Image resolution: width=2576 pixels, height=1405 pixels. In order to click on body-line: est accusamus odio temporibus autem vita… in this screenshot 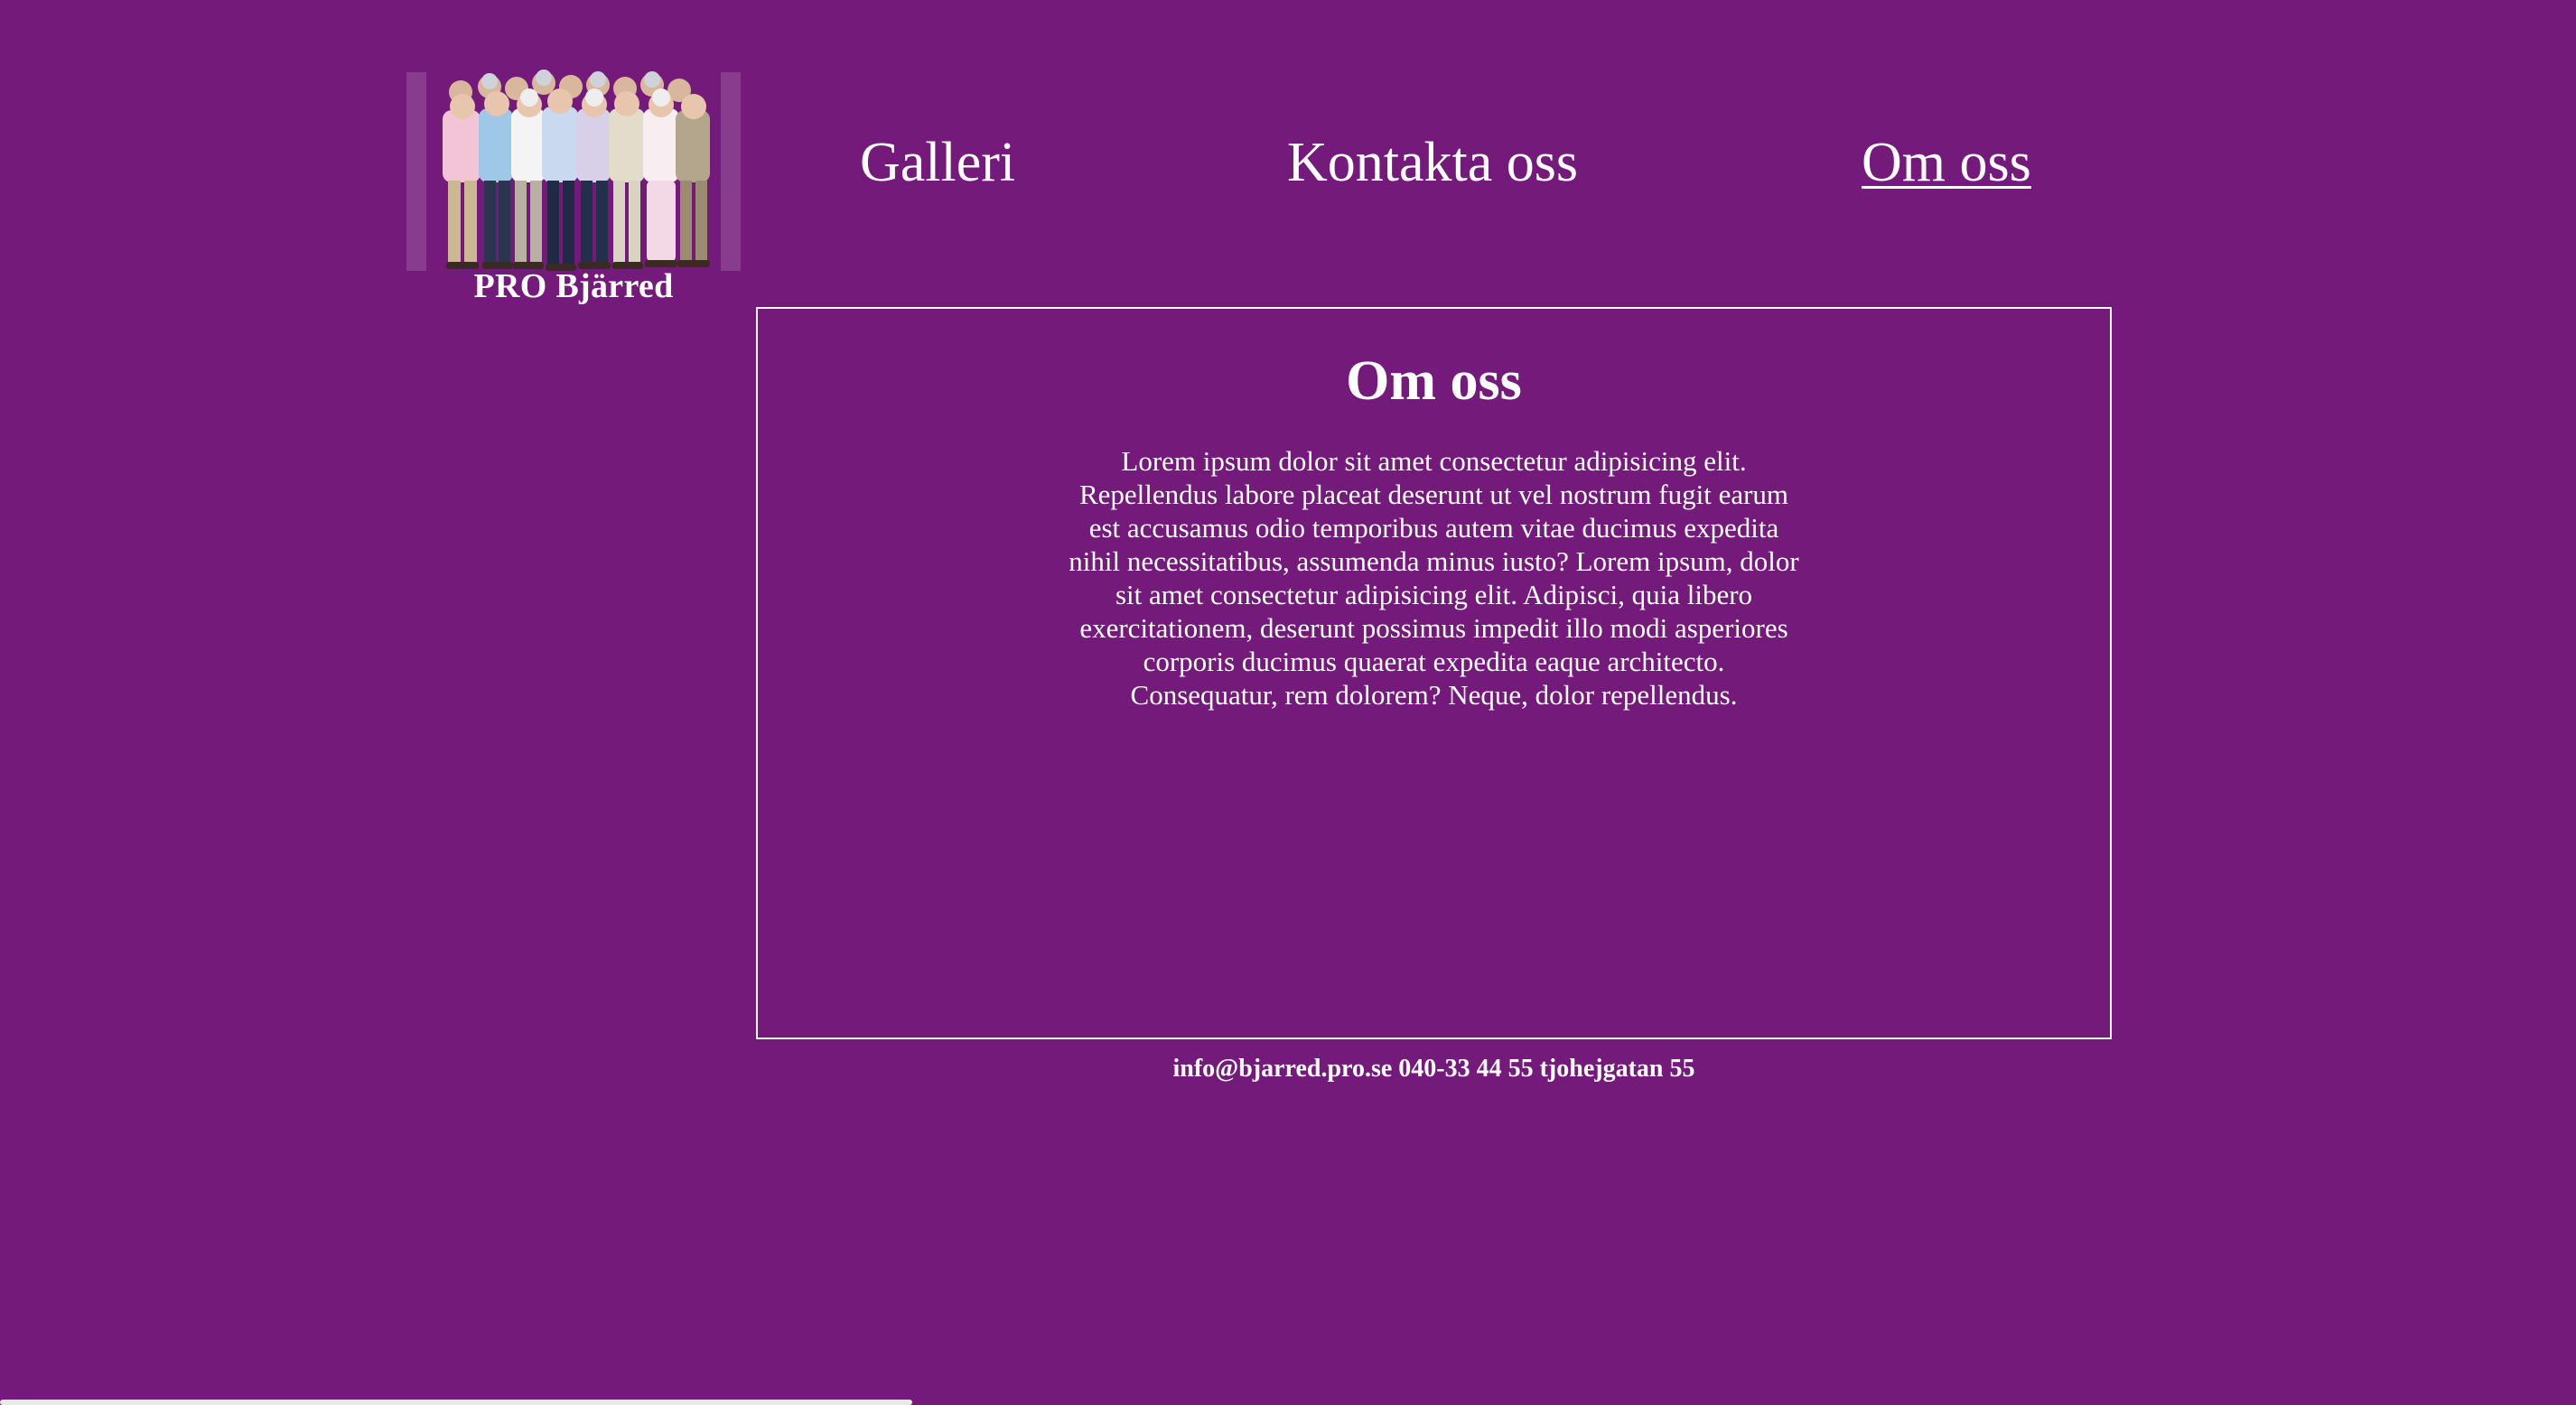, I will do `click(1433, 528)`.